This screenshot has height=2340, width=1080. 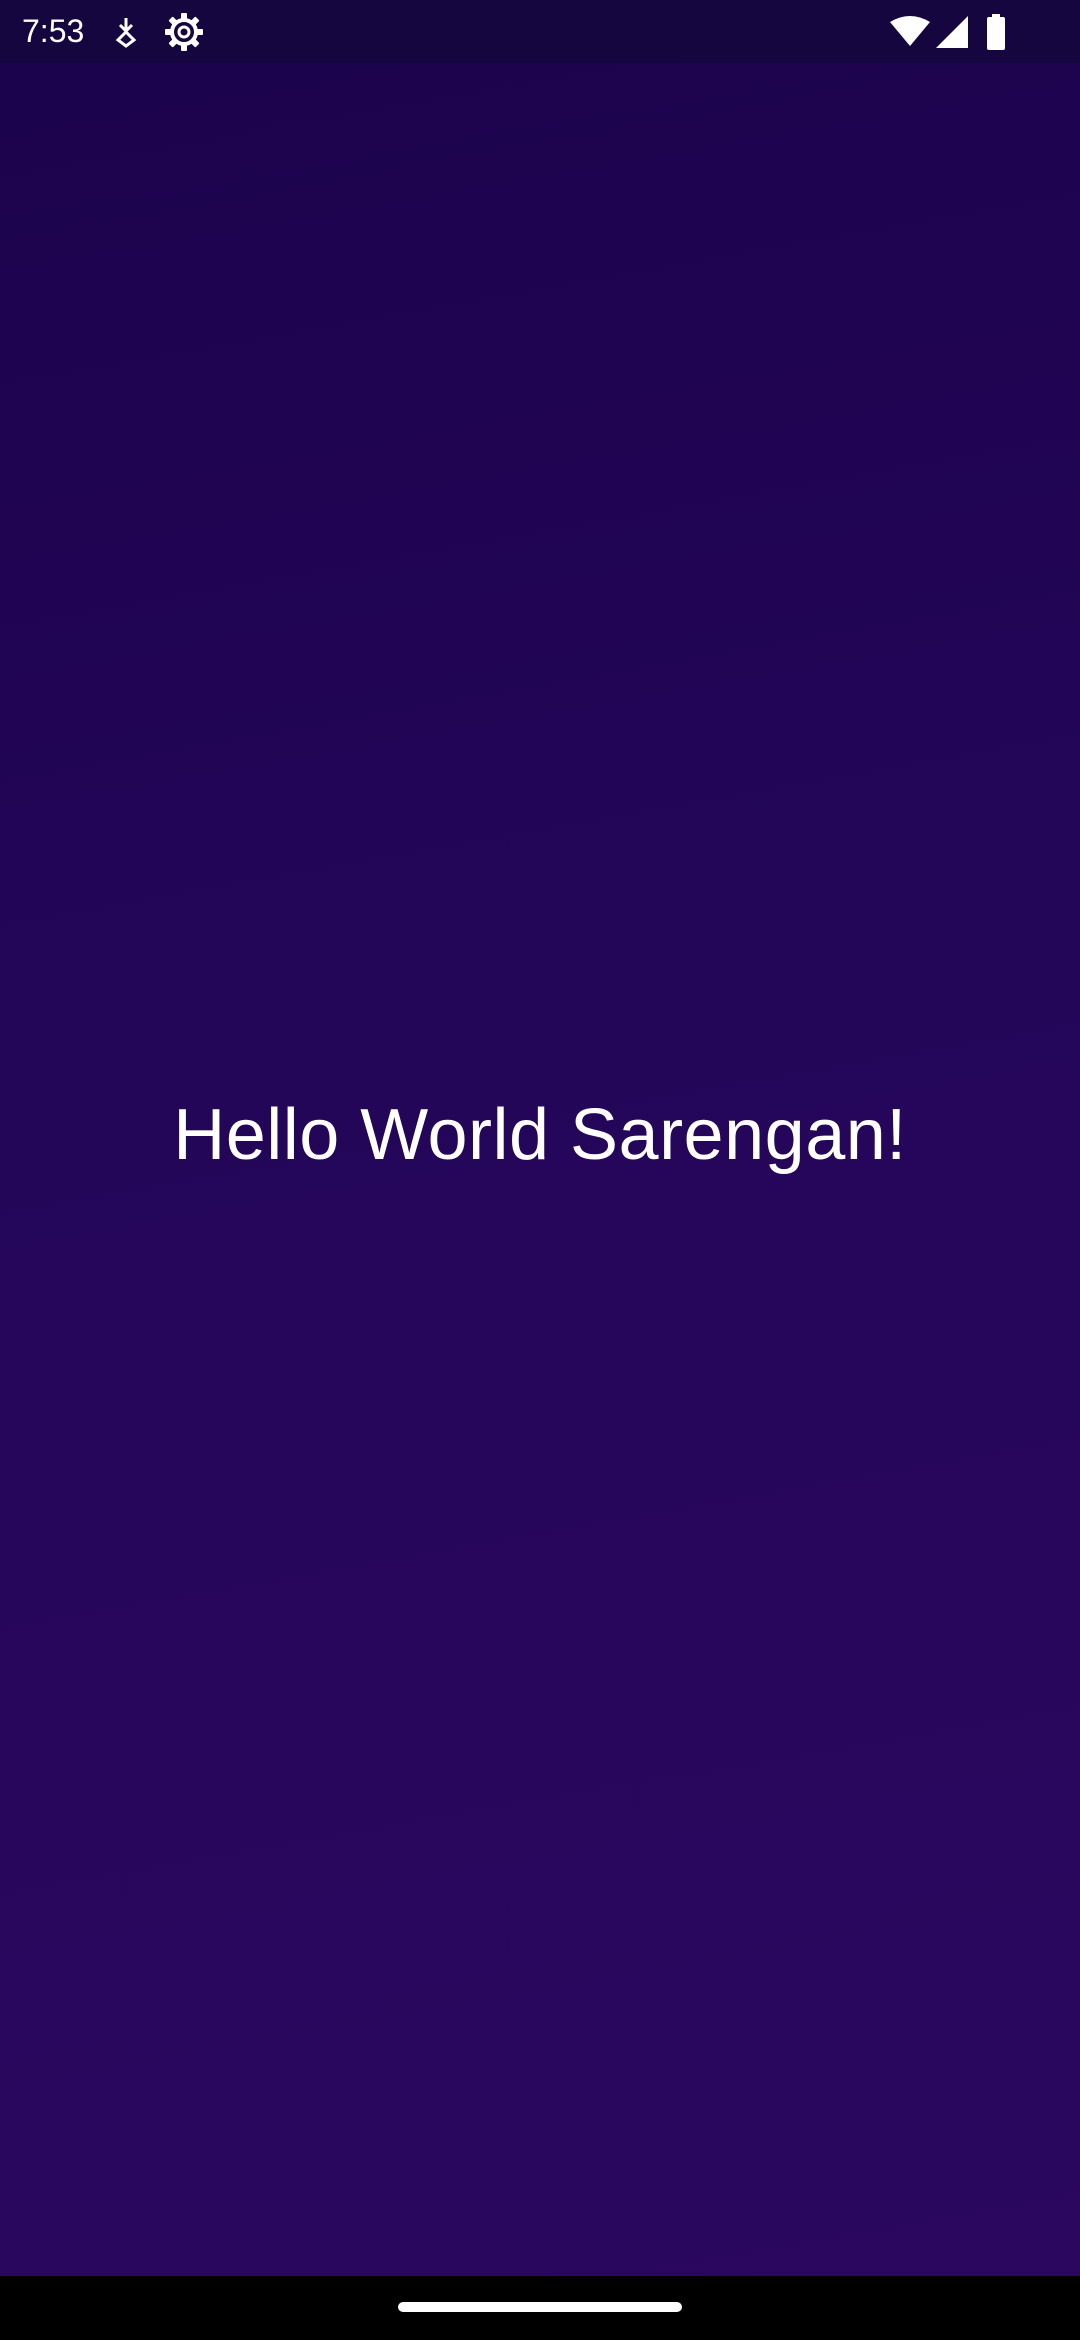 I want to click on status-bar: 7:53, so click(x=540, y=31).